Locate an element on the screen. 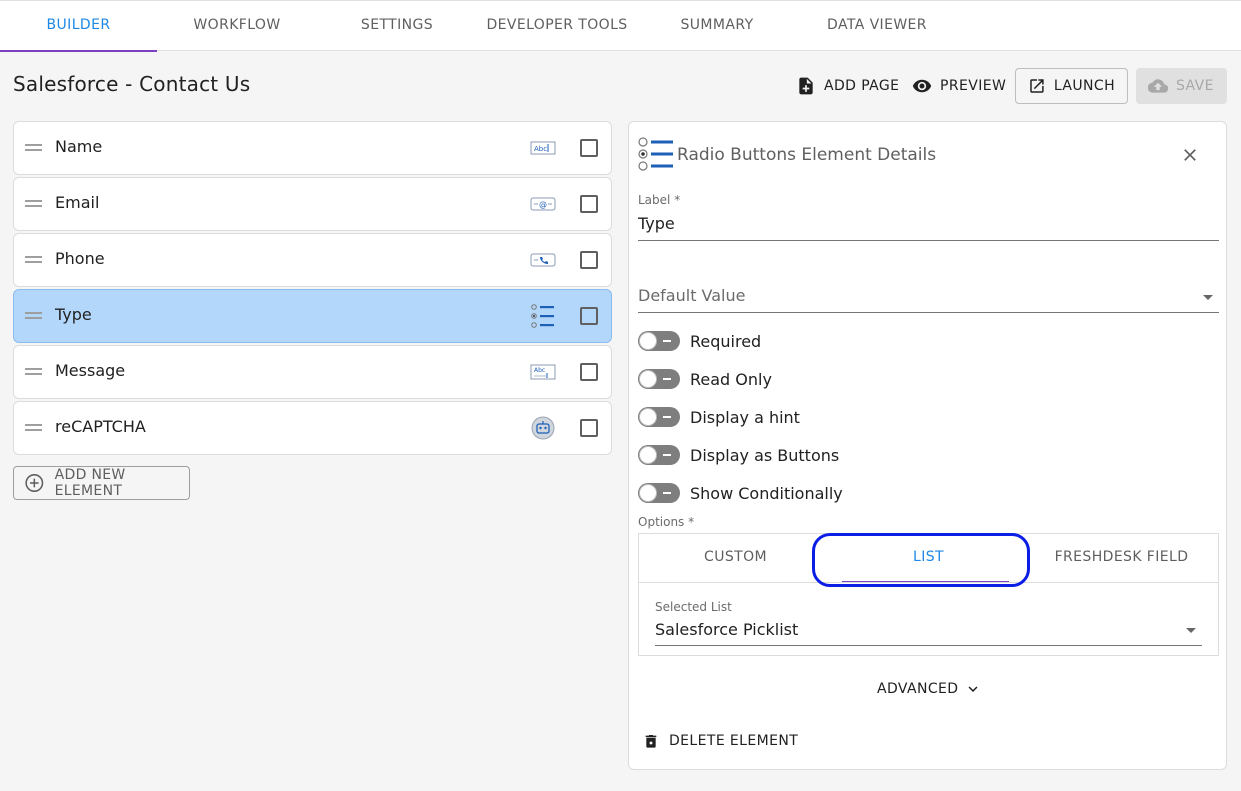 The width and height of the screenshot is (1241, 791). tab-list: LIST is located at coordinates (928, 558).